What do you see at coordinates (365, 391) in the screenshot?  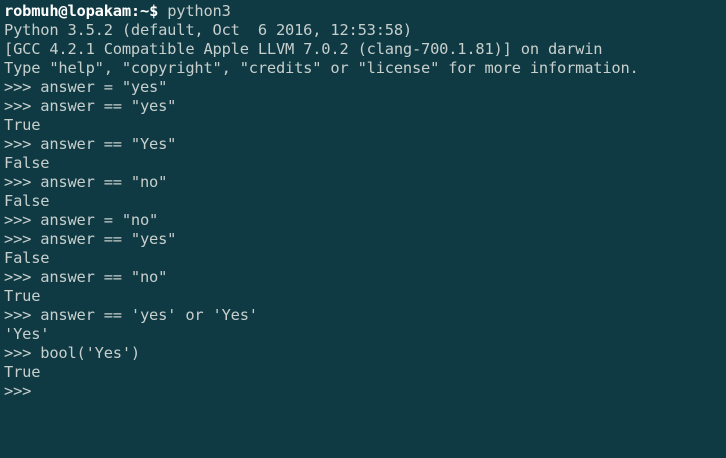 I see `python-active-prompt: >>>` at bounding box center [365, 391].